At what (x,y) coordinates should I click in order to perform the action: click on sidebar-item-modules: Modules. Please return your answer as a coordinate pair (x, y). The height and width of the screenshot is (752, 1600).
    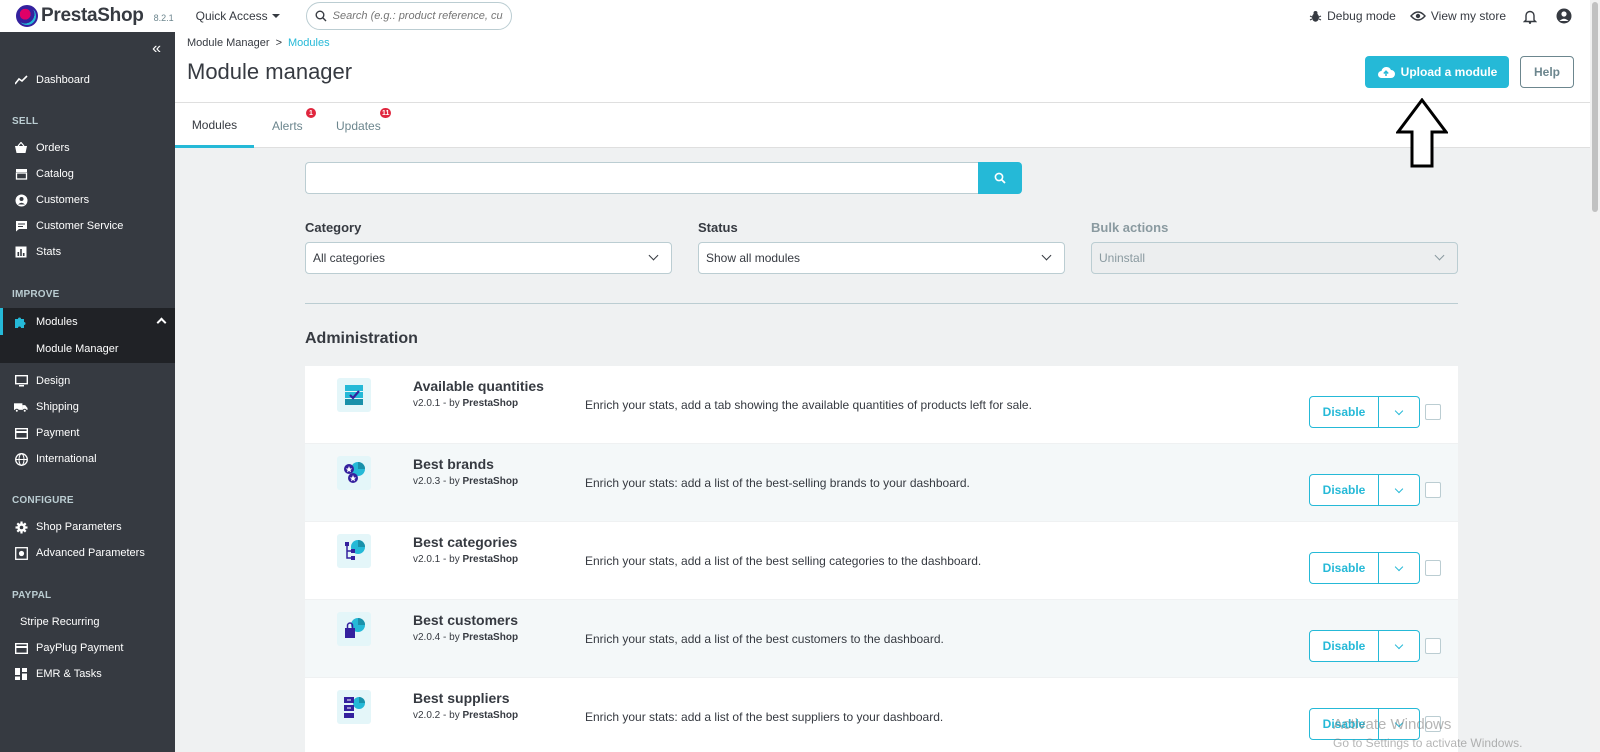
    Looking at the image, I should click on (87, 321).